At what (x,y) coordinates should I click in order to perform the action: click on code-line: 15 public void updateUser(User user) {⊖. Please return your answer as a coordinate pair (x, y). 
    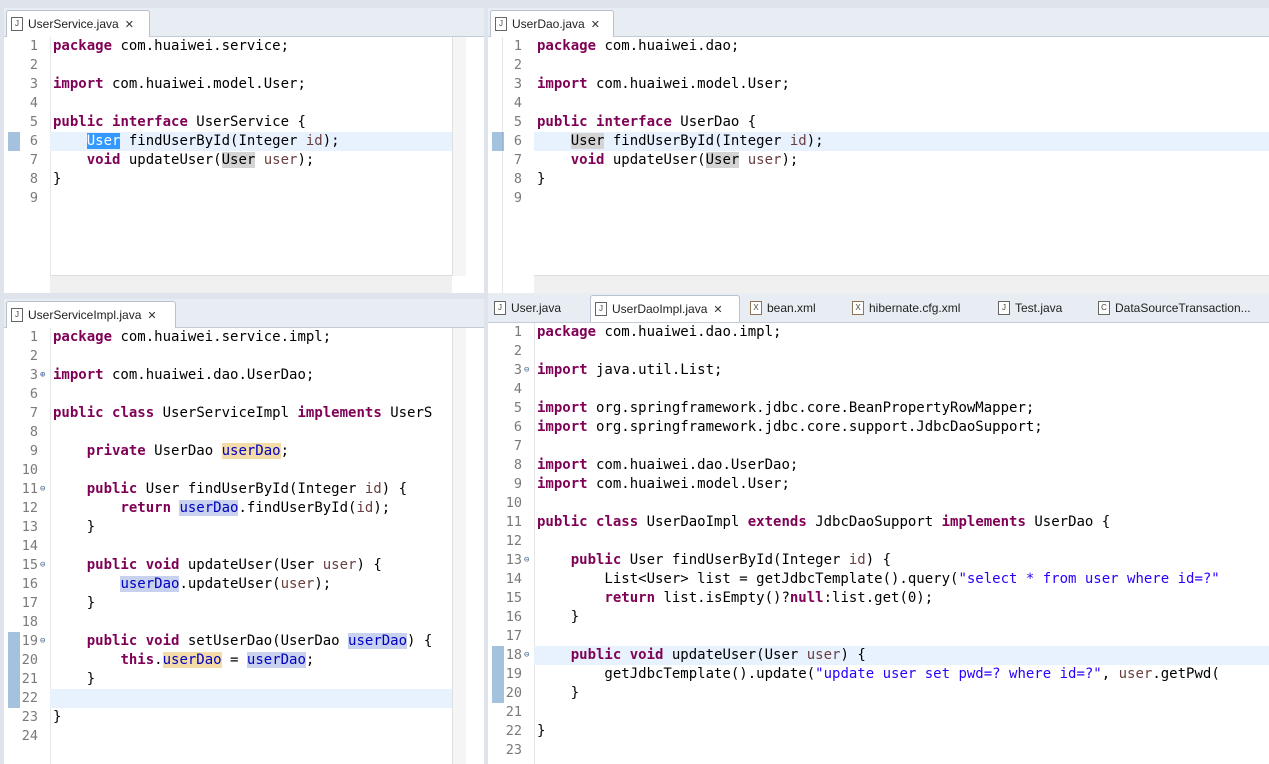
    Looking at the image, I should click on (234, 565).